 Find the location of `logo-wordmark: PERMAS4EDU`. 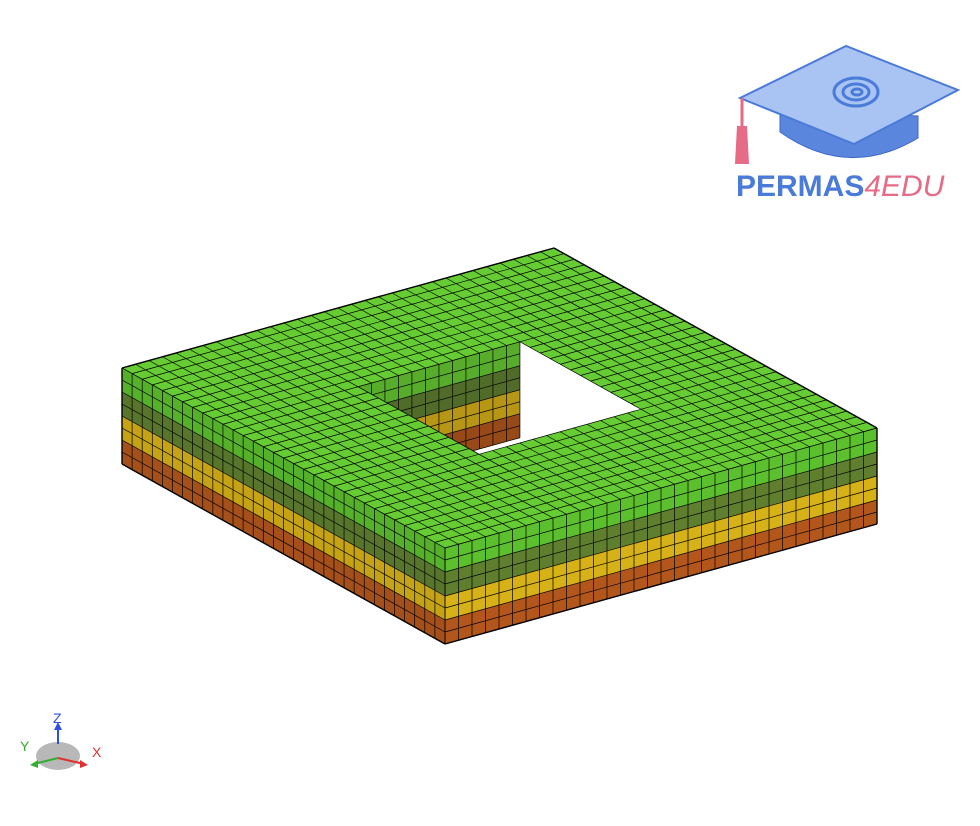

logo-wordmark: PERMAS4EDU is located at coordinates (840, 187).